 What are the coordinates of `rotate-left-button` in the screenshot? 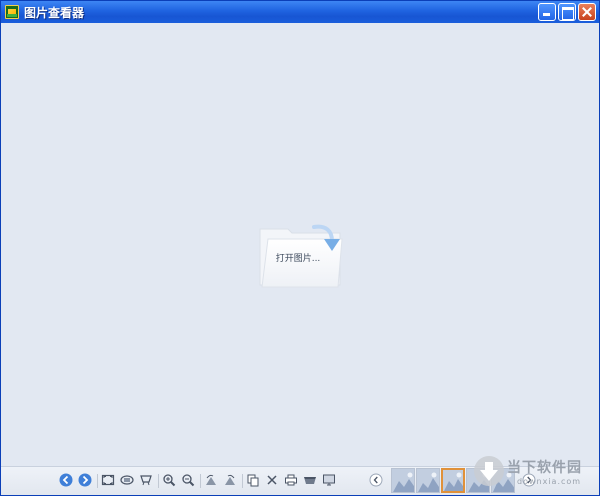 It's located at (211, 480).